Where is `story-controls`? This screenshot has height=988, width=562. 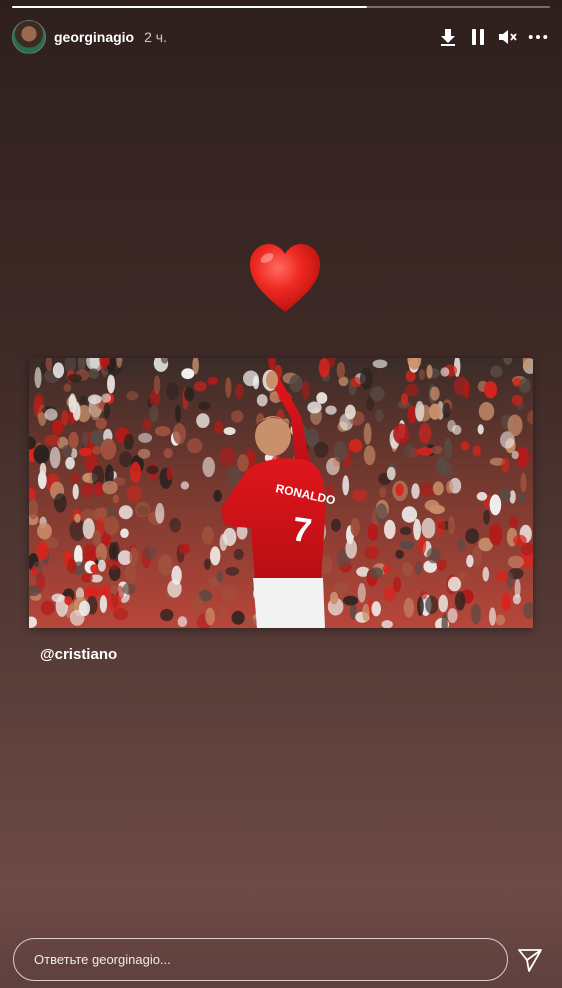 story-controls is located at coordinates (493, 37).